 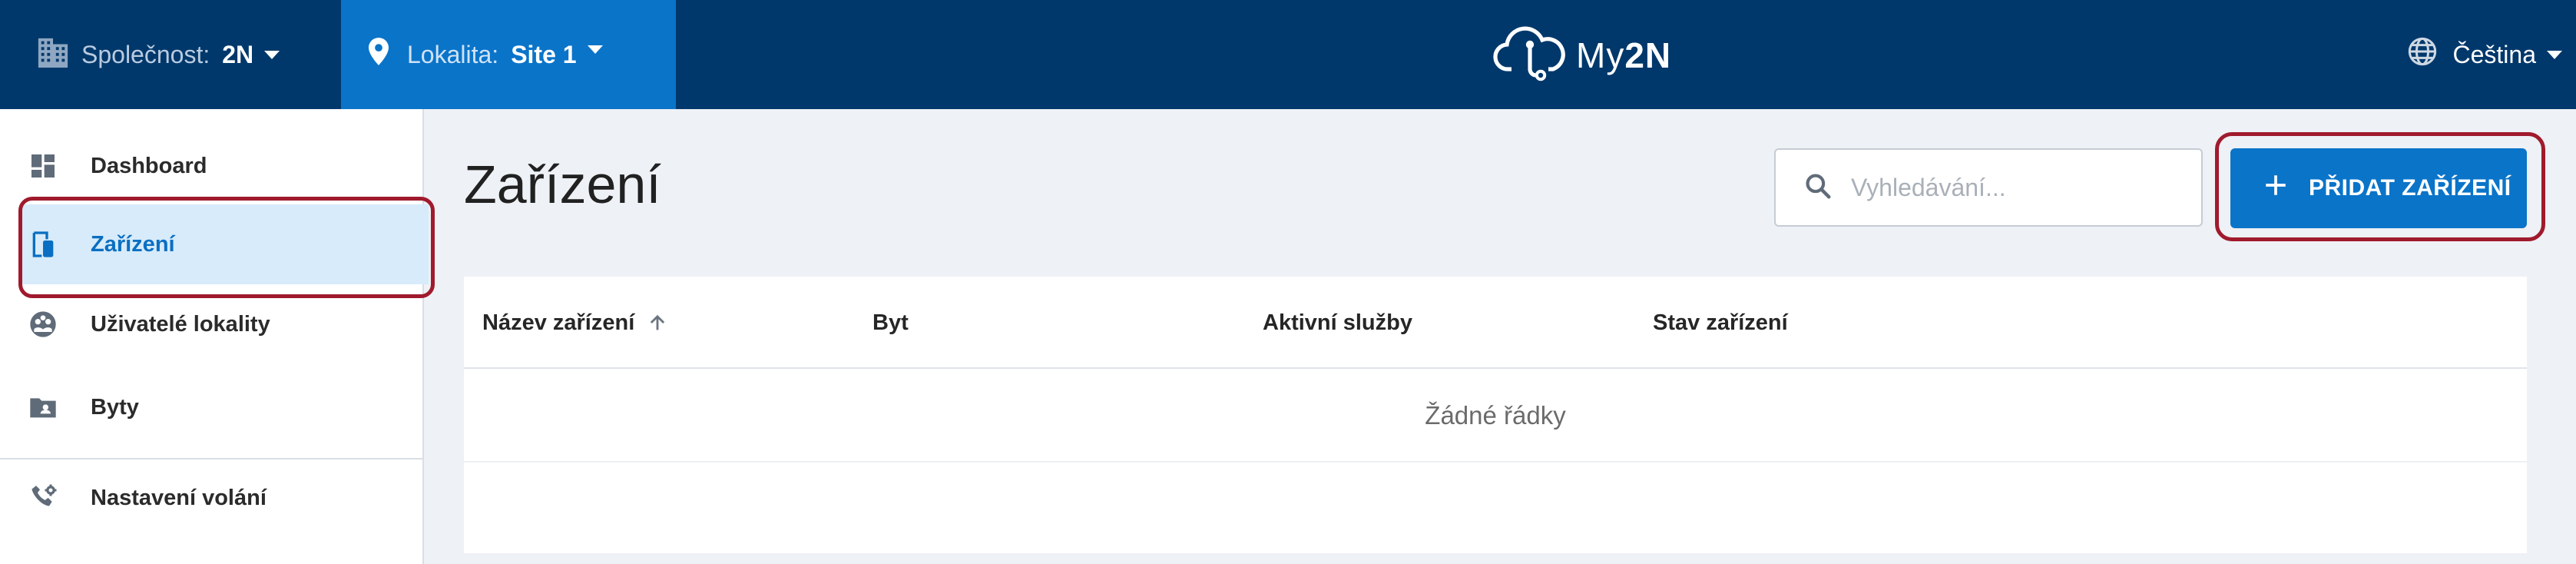 I want to click on my2n-logo: My2N, so click(x=1582, y=55).